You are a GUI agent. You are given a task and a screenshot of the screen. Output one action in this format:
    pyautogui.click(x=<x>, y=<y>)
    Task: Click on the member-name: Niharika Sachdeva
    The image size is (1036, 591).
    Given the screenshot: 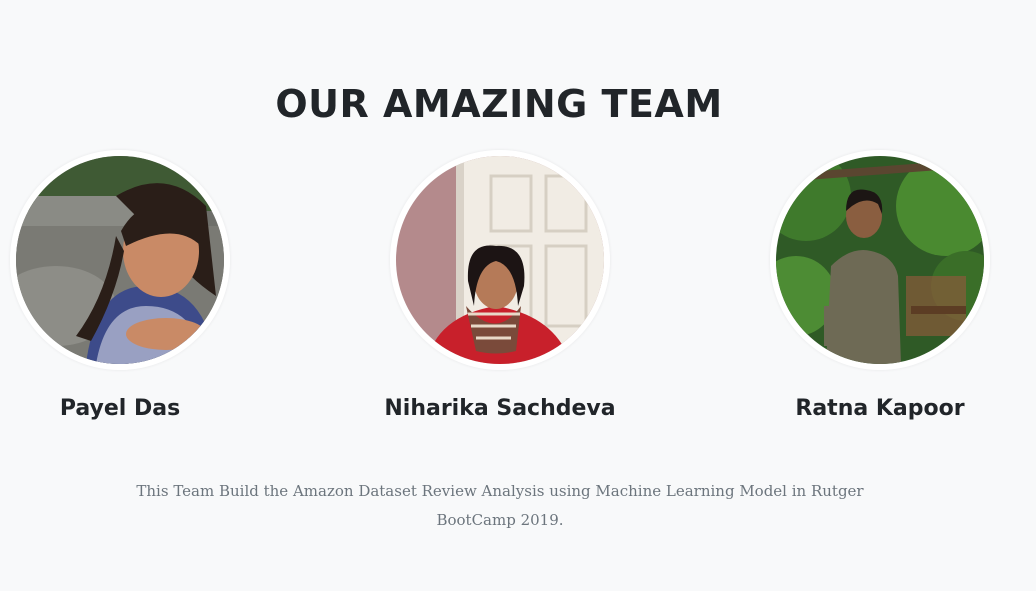 What is the action you would take?
    pyautogui.click(x=500, y=408)
    